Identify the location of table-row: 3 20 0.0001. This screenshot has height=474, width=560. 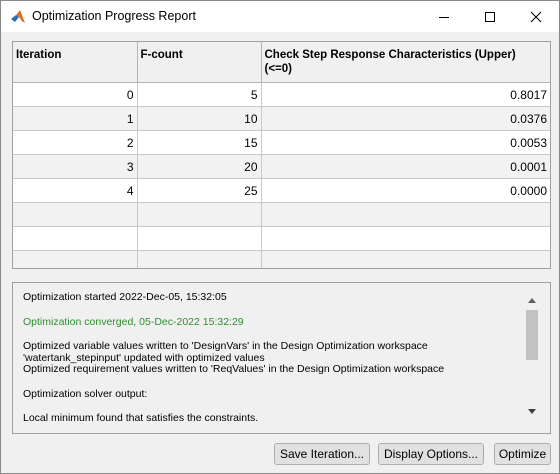
(281, 166).